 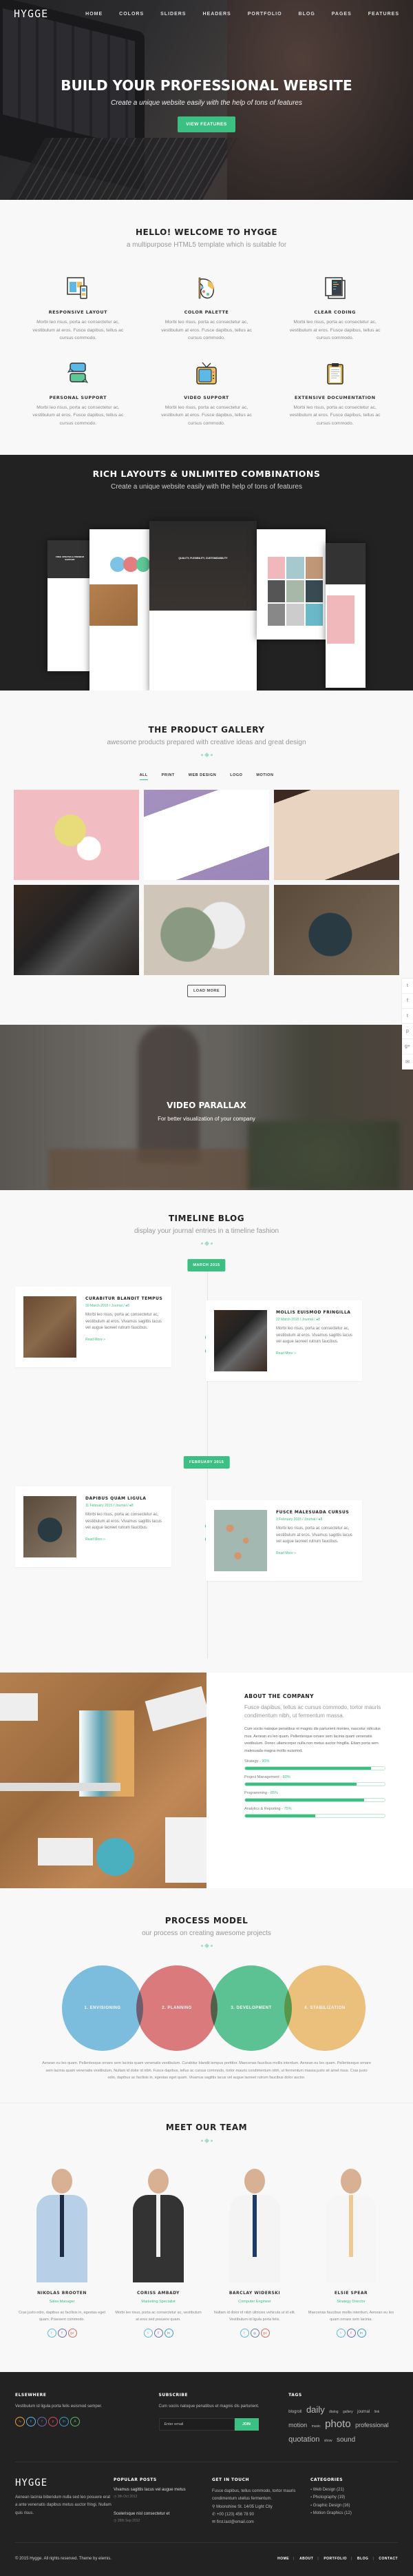 What do you see at coordinates (333, 2412) in the screenshot?
I see `tag-link: dialog` at bounding box center [333, 2412].